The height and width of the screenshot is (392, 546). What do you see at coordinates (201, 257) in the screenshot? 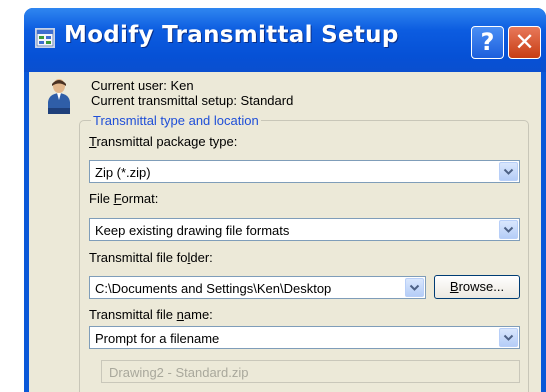
I see `file-folder-label-rest: der:` at bounding box center [201, 257].